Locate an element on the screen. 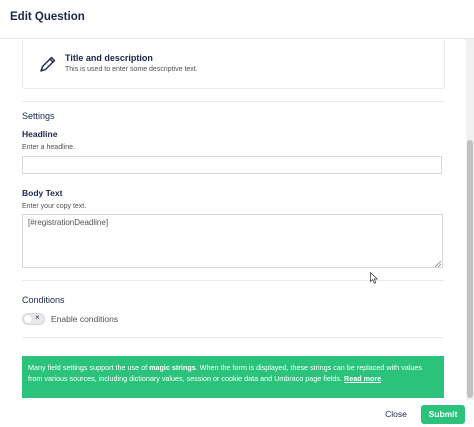 The image size is (474, 427). dialog-header: Edit Question is located at coordinates (237, 19).